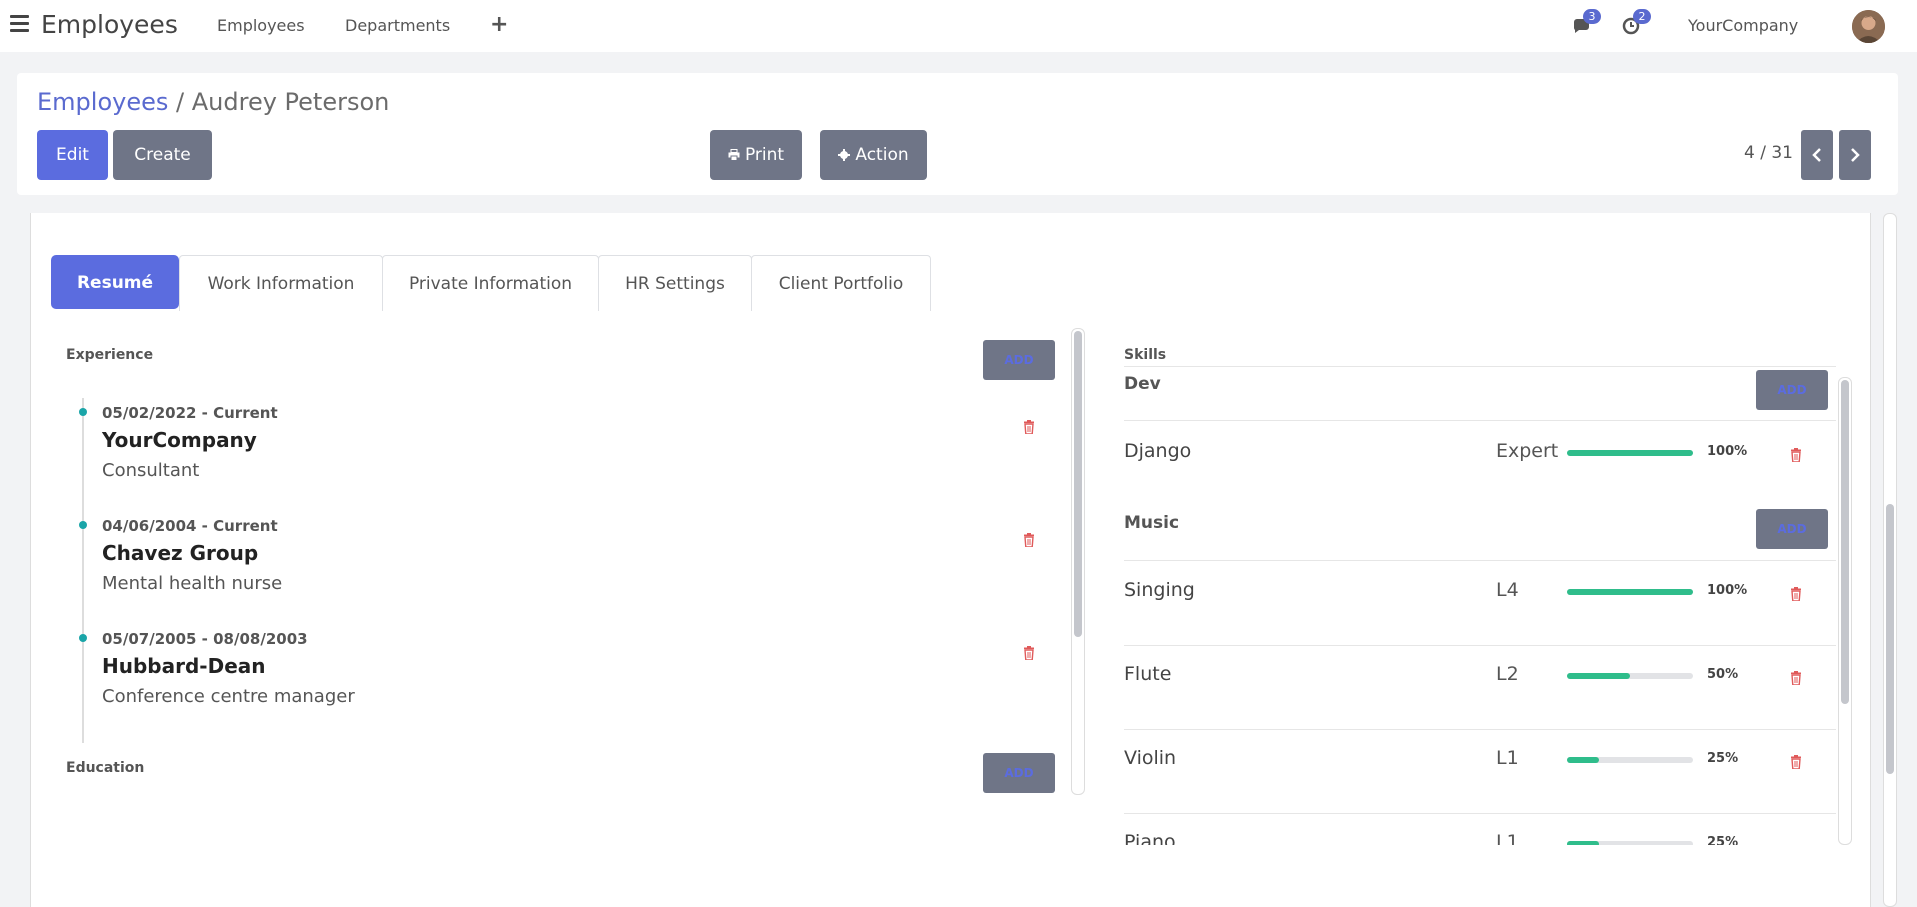 The height and width of the screenshot is (907, 1917). What do you see at coordinates (675, 283) in the screenshot?
I see `tab-hr-settings: HR Settings` at bounding box center [675, 283].